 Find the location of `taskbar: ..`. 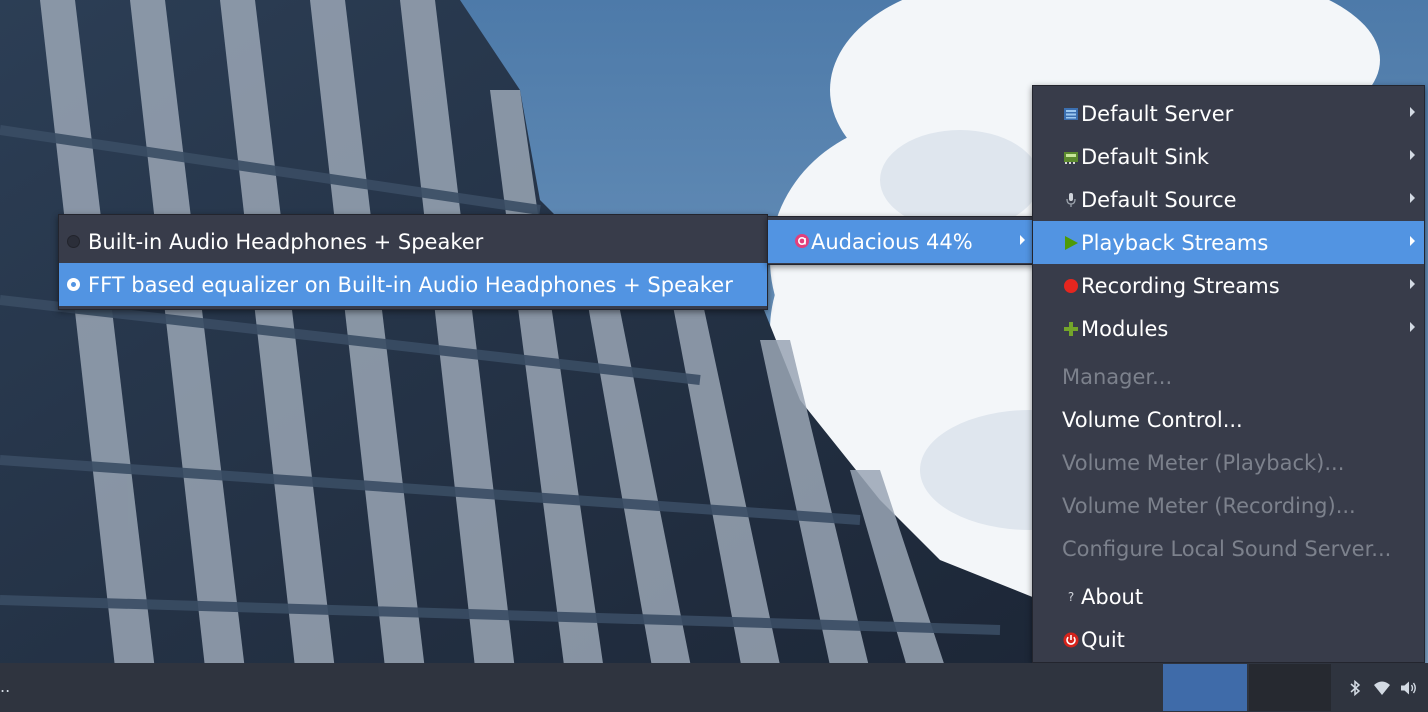

taskbar: .. is located at coordinates (714, 687).